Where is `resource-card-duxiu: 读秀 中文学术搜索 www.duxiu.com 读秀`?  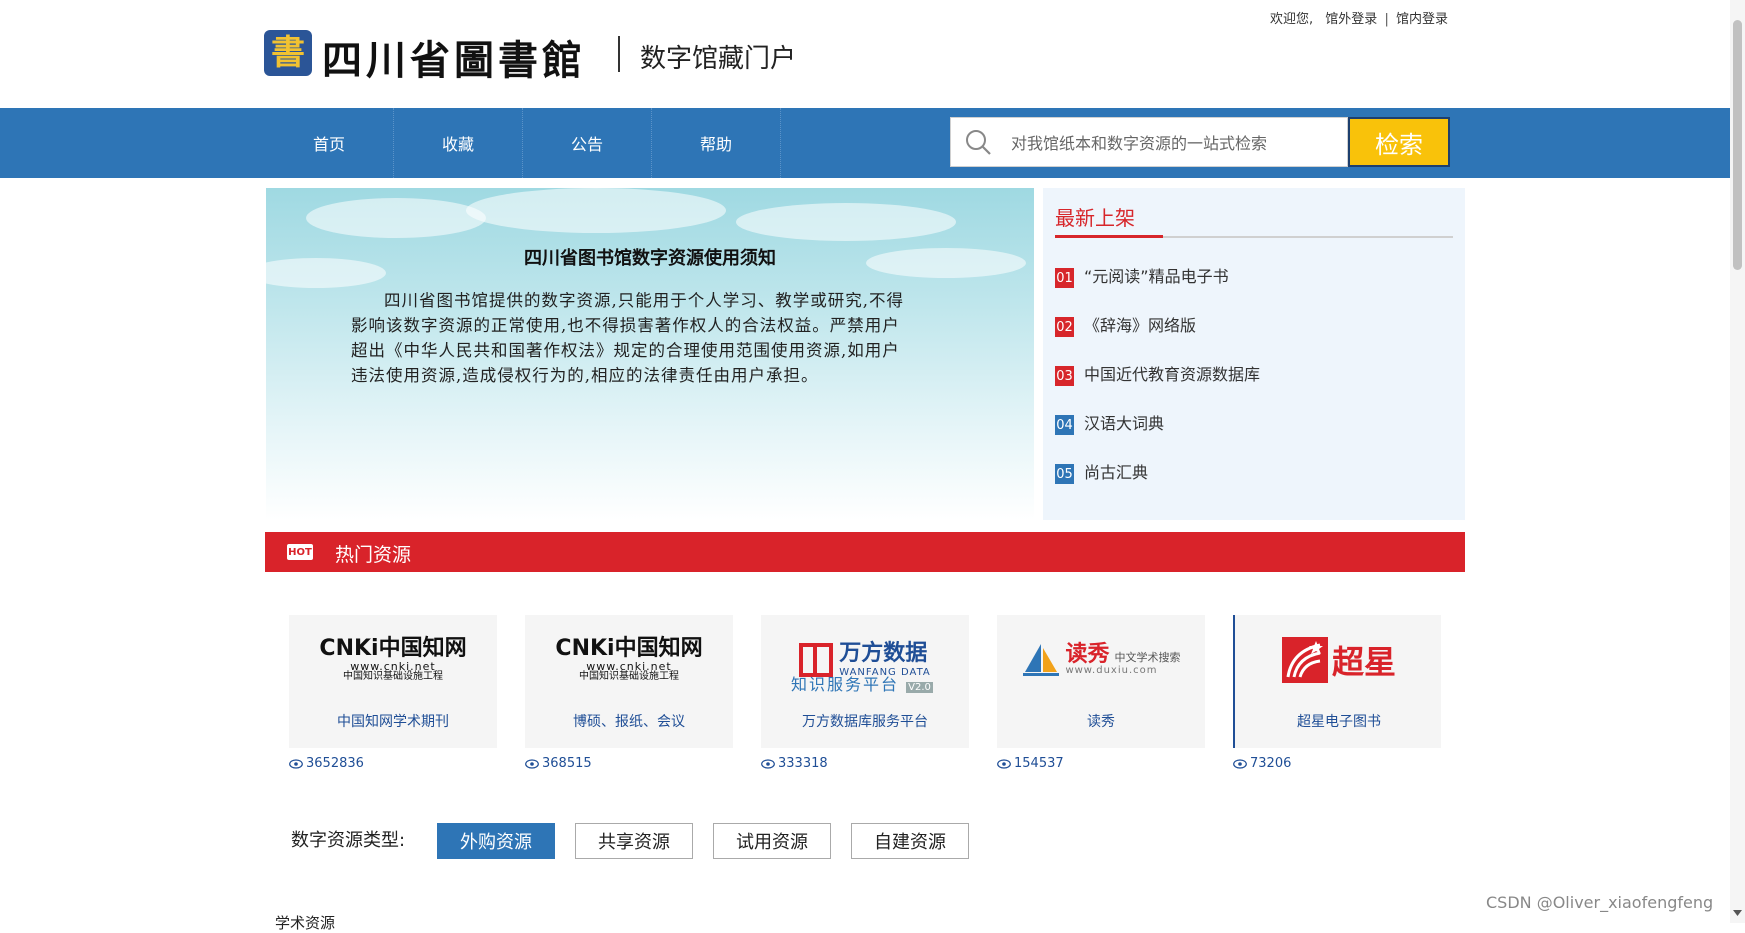
resource-card-duxiu: 读秀 中文学术搜索 www.duxiu.com 读秀 is located at coordinates (1101, 681).